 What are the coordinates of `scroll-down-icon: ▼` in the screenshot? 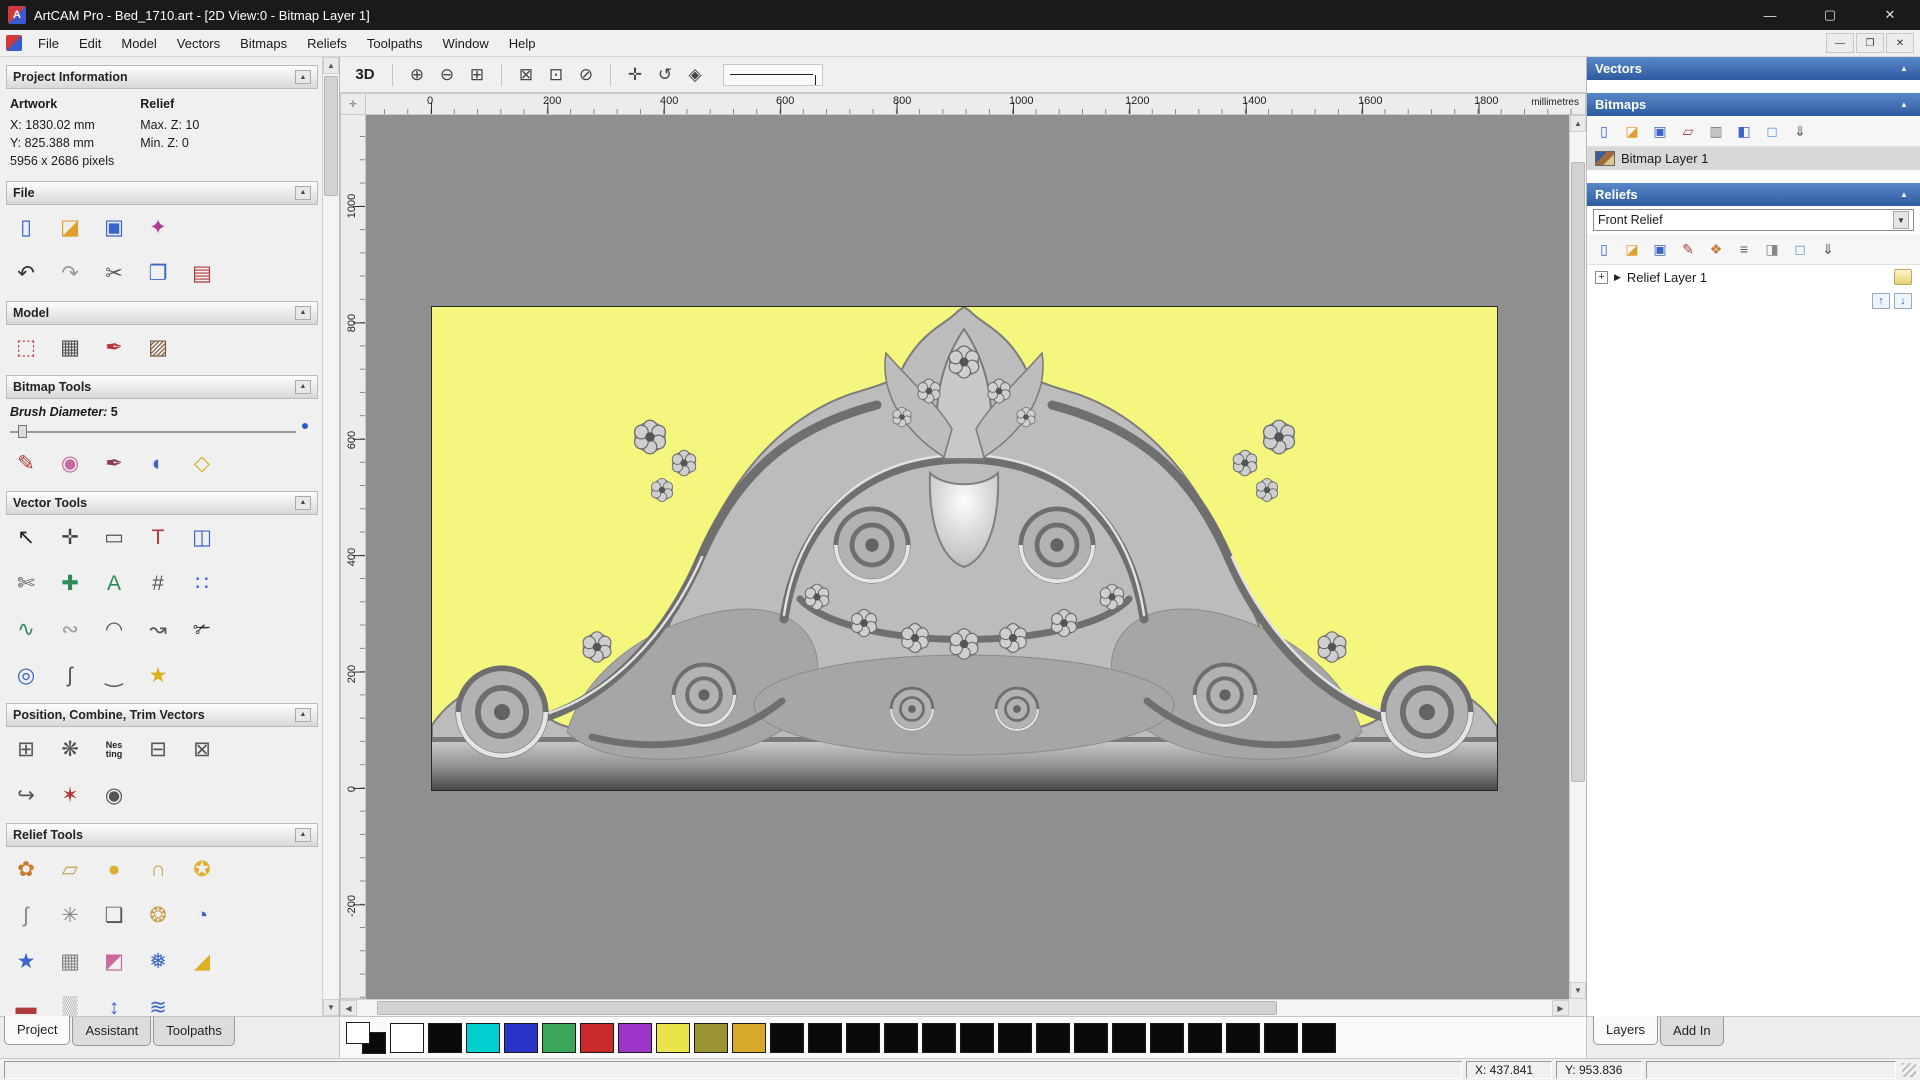 It's located at (1578, 990).